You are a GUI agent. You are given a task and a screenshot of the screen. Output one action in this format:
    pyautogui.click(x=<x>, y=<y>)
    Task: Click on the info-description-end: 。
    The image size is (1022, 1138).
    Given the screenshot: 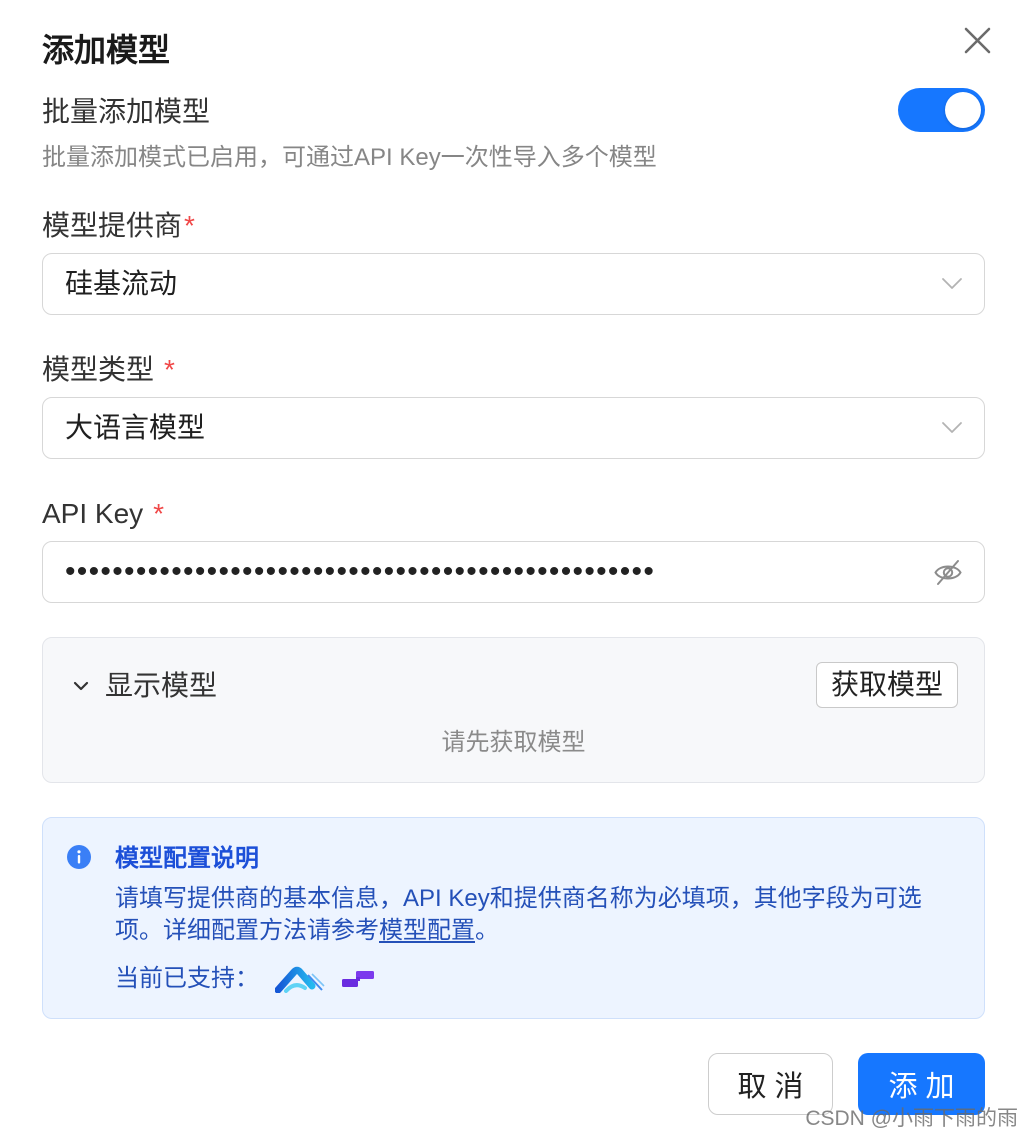 What is the action you would take?
    pyautogui.click(x=487, y=930)
    